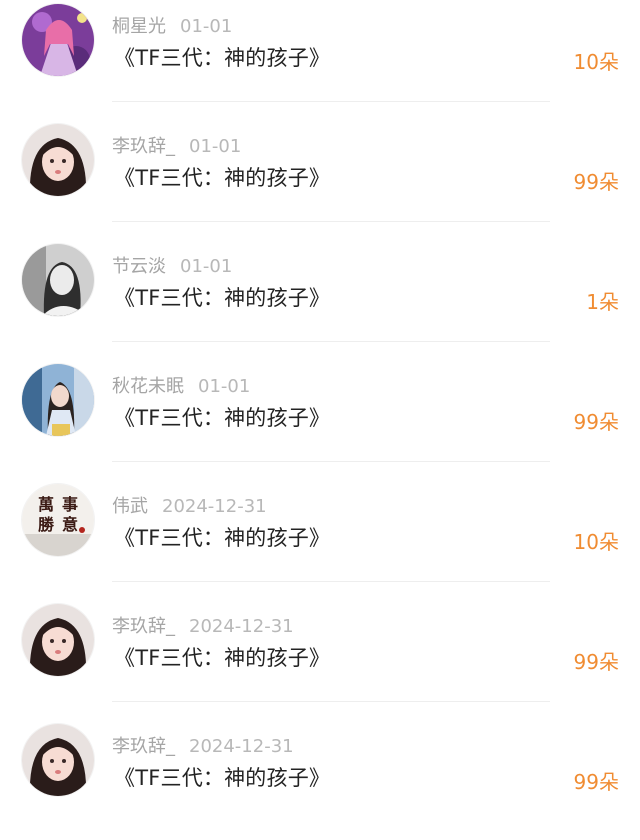 This screenshot has height=840, width=640. I want to click on blue-dress-avatar-icon, so click(58, 400).